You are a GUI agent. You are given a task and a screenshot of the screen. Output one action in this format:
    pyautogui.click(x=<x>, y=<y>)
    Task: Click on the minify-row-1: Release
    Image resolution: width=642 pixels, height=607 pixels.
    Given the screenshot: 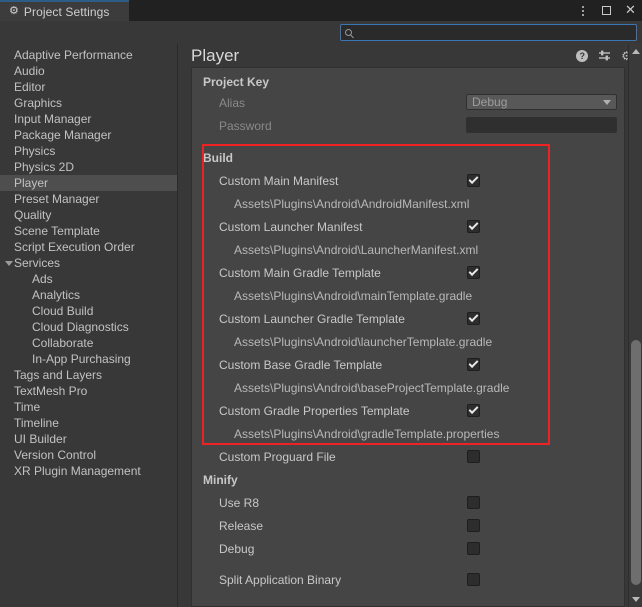 What is the action you would take?
    pyautogui.click(x=408, y=525)
    